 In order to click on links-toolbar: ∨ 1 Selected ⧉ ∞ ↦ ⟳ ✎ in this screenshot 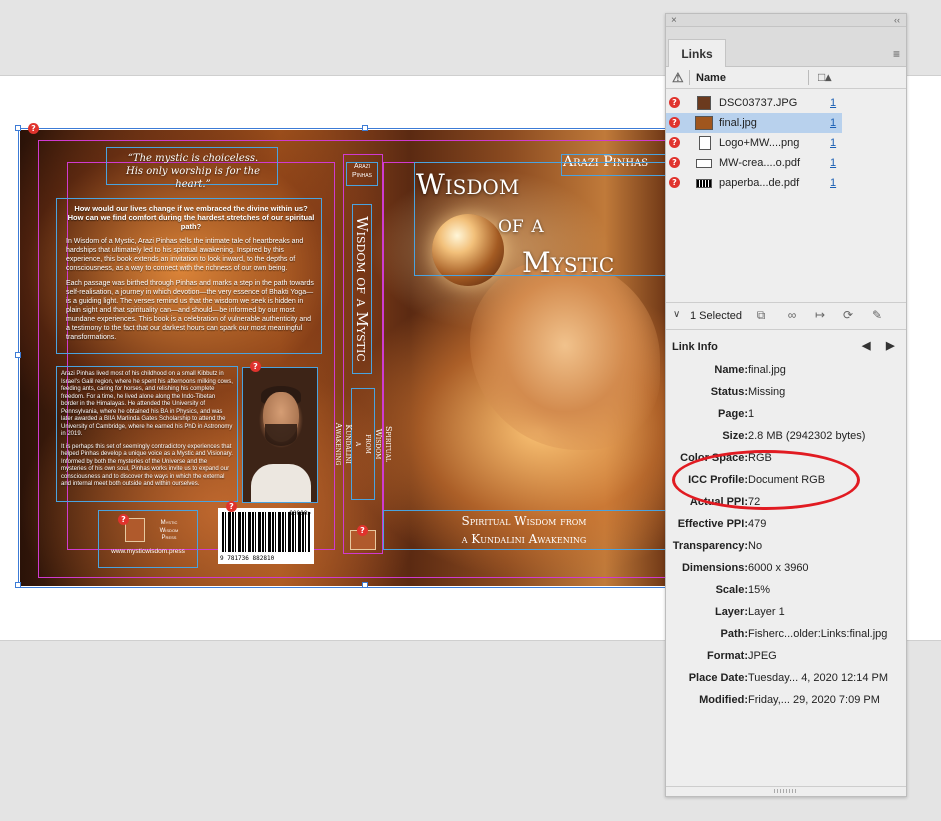, I will do `click(786, 316)`.